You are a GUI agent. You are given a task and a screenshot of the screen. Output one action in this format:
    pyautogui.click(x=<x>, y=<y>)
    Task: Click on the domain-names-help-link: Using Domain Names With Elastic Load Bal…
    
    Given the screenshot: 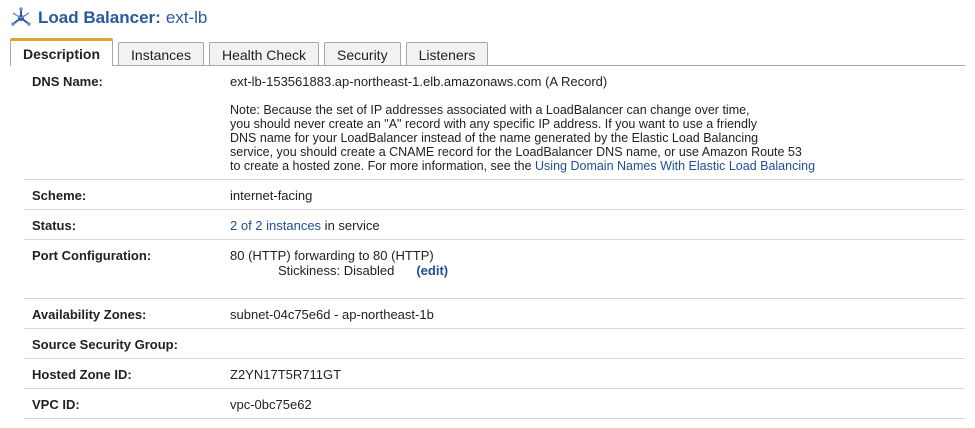 What is the action you would take?
    pyautogui.click(x=675, y=166)
    